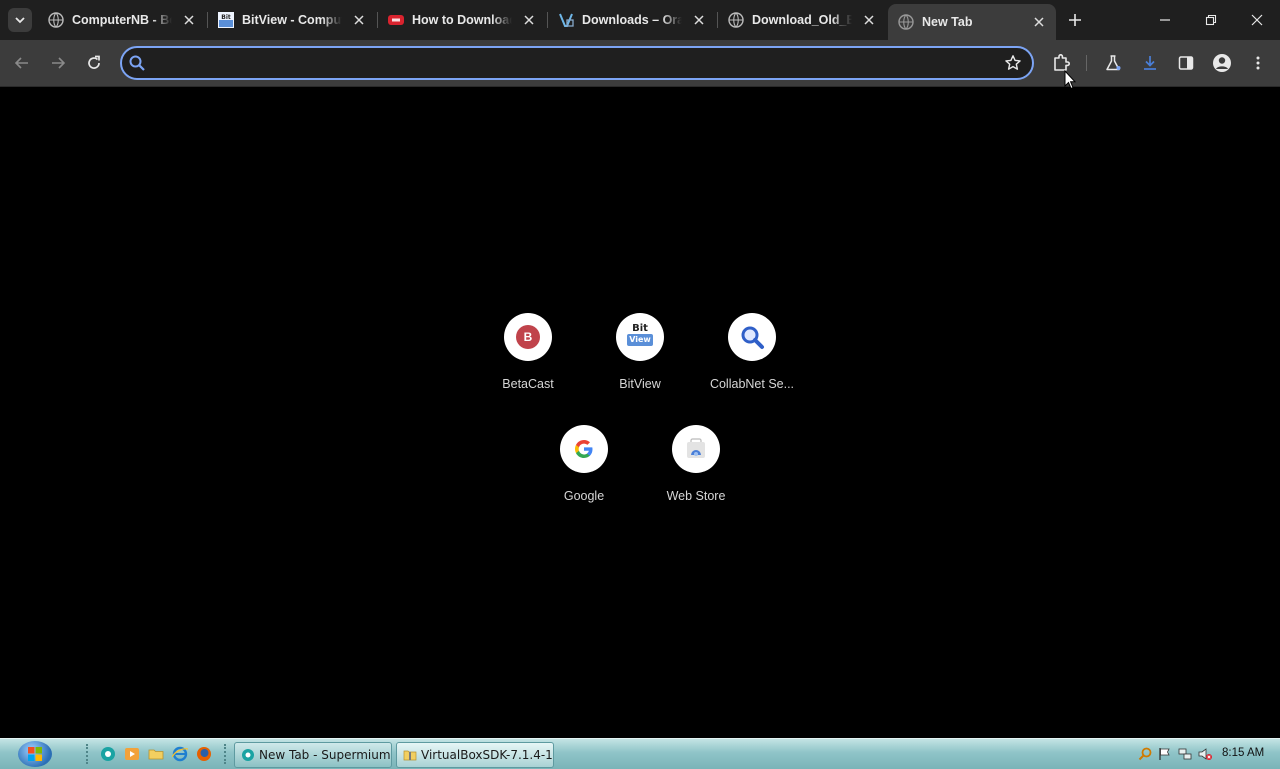 This screenshot has width=1280, height=769. Describe the element at coordinates (1086, 63) in the screenshot. I see `toolbar-divider` at that location.